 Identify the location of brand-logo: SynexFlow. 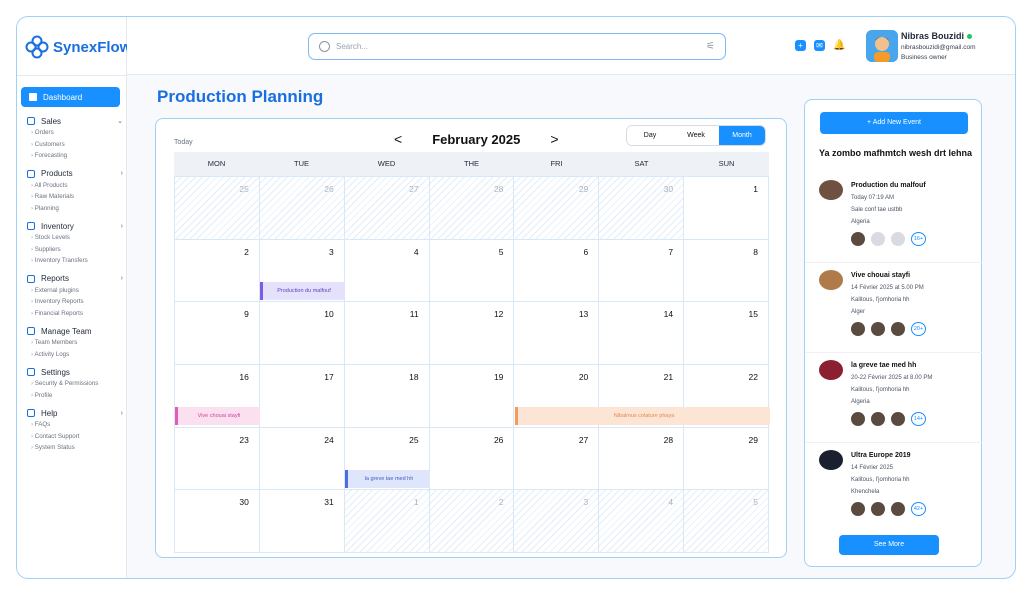
(78, 47).